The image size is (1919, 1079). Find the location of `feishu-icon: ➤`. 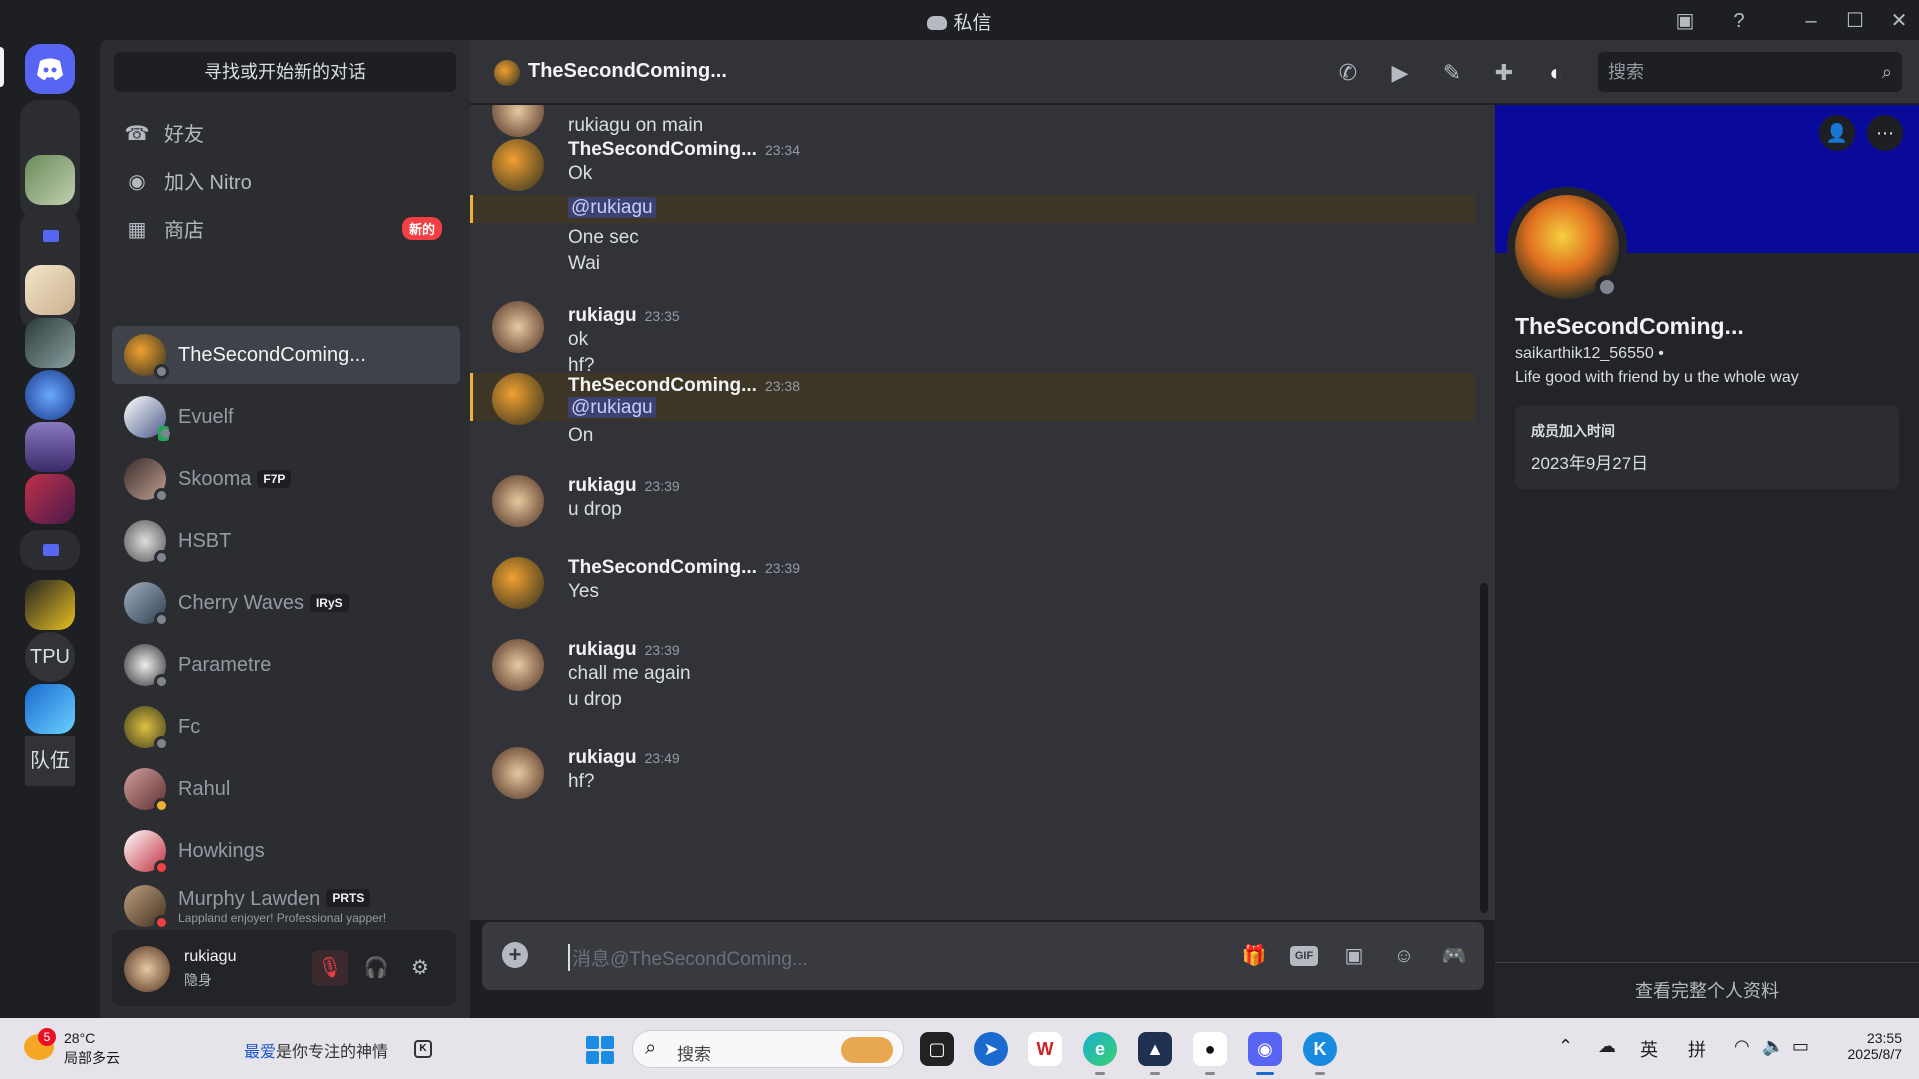

feishu-icon: ➤ is located at coordinates (991, 1049).